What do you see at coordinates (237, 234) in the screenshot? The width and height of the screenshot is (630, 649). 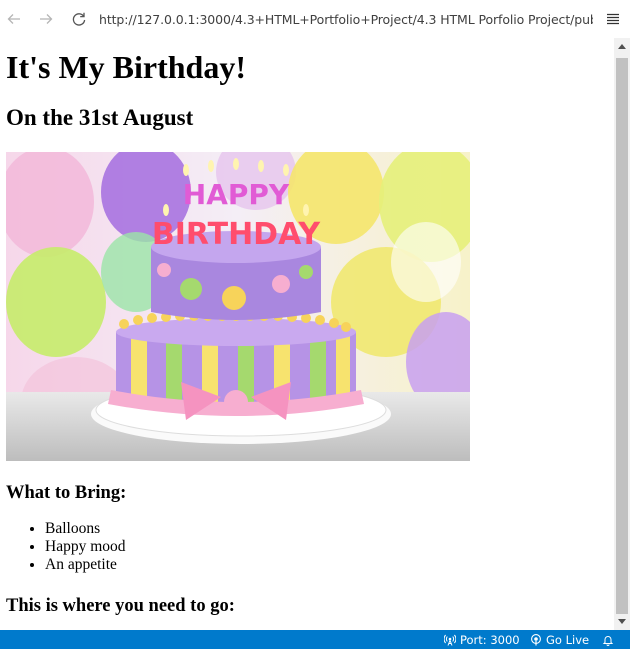 I see `image-text-birthday: BIRTHDAY` at bounding box center [237, 234].